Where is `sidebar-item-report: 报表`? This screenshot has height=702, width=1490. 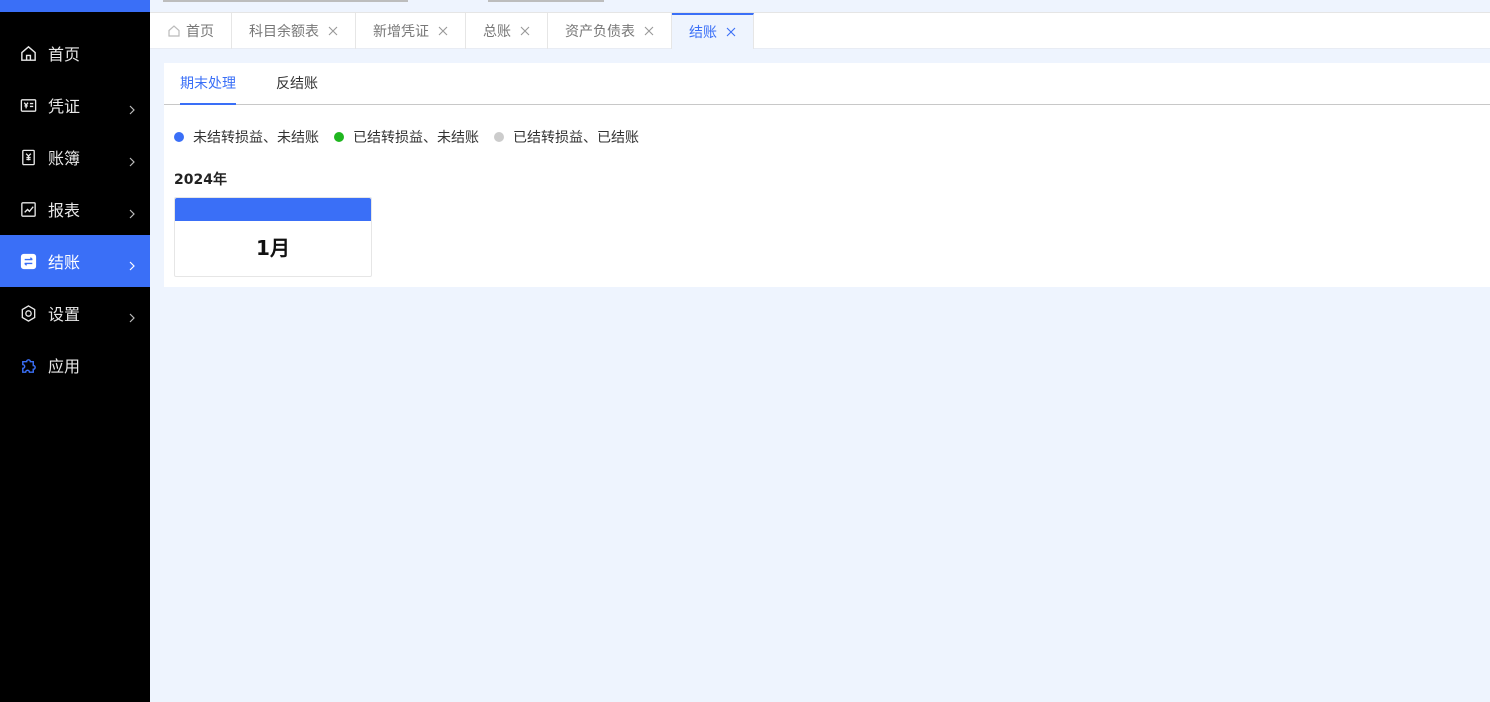 sidebar-item-report: 报表 is located at coordinates (75, 209).